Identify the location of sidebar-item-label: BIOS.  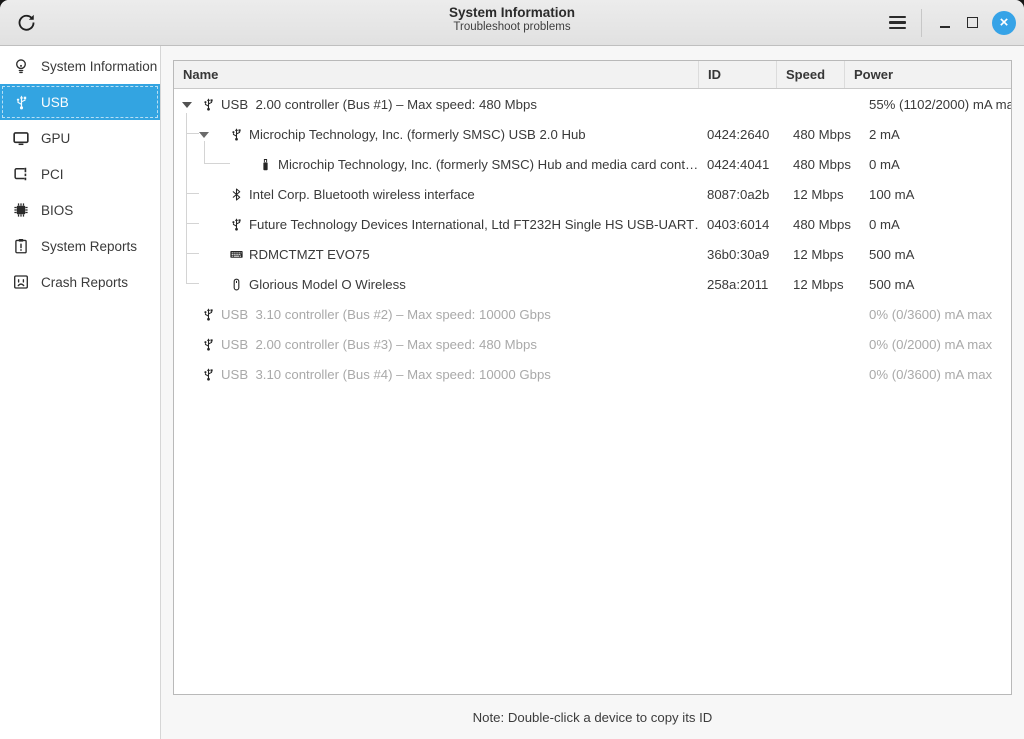
(57, 210).